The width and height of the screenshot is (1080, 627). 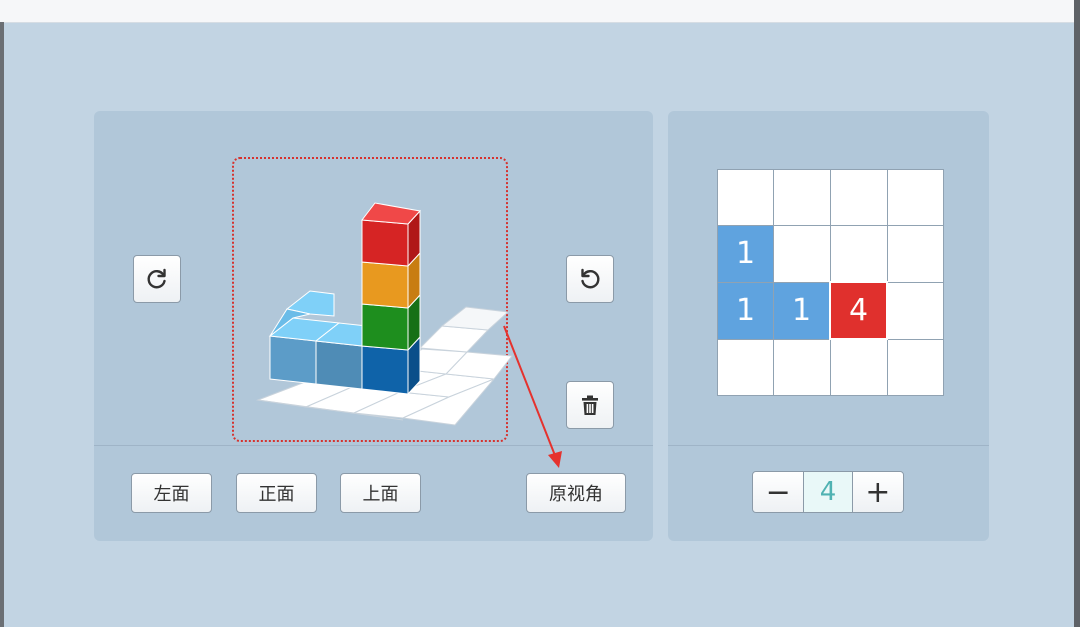 What do you see at coordinates (877, 492) in the screenshot?
I see `increment-button: +` at bounding box center [877, 492].